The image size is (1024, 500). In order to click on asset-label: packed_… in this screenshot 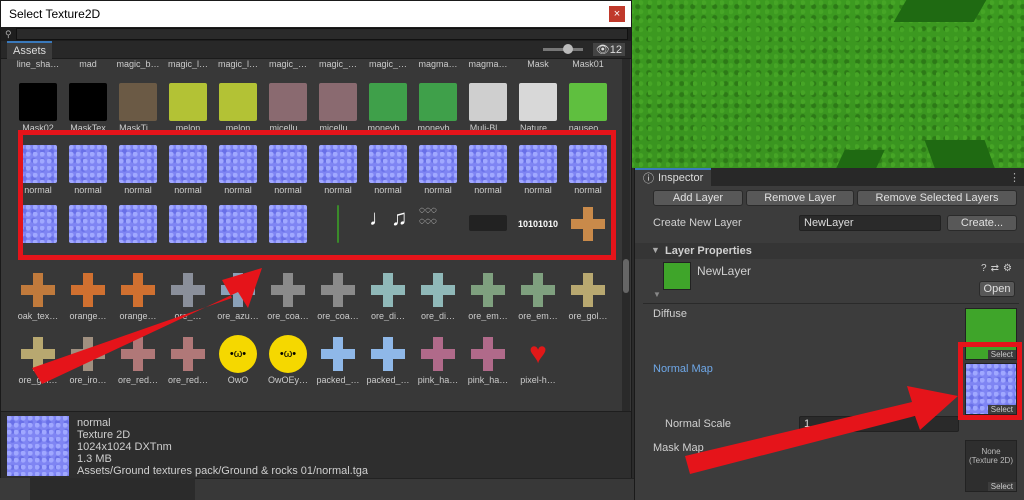, I will do `click(388, 380)`.